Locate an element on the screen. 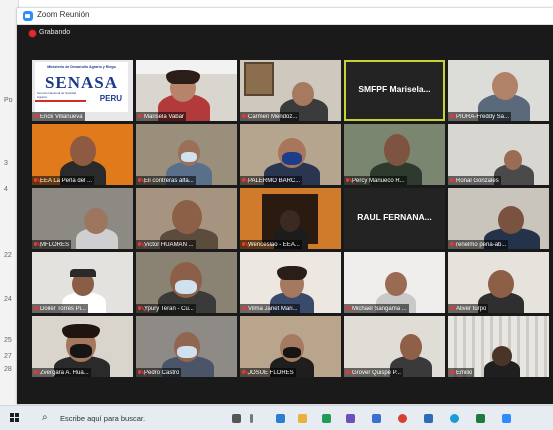  participant-name-label: Aliver turpo is located at coordinates (468, 308).